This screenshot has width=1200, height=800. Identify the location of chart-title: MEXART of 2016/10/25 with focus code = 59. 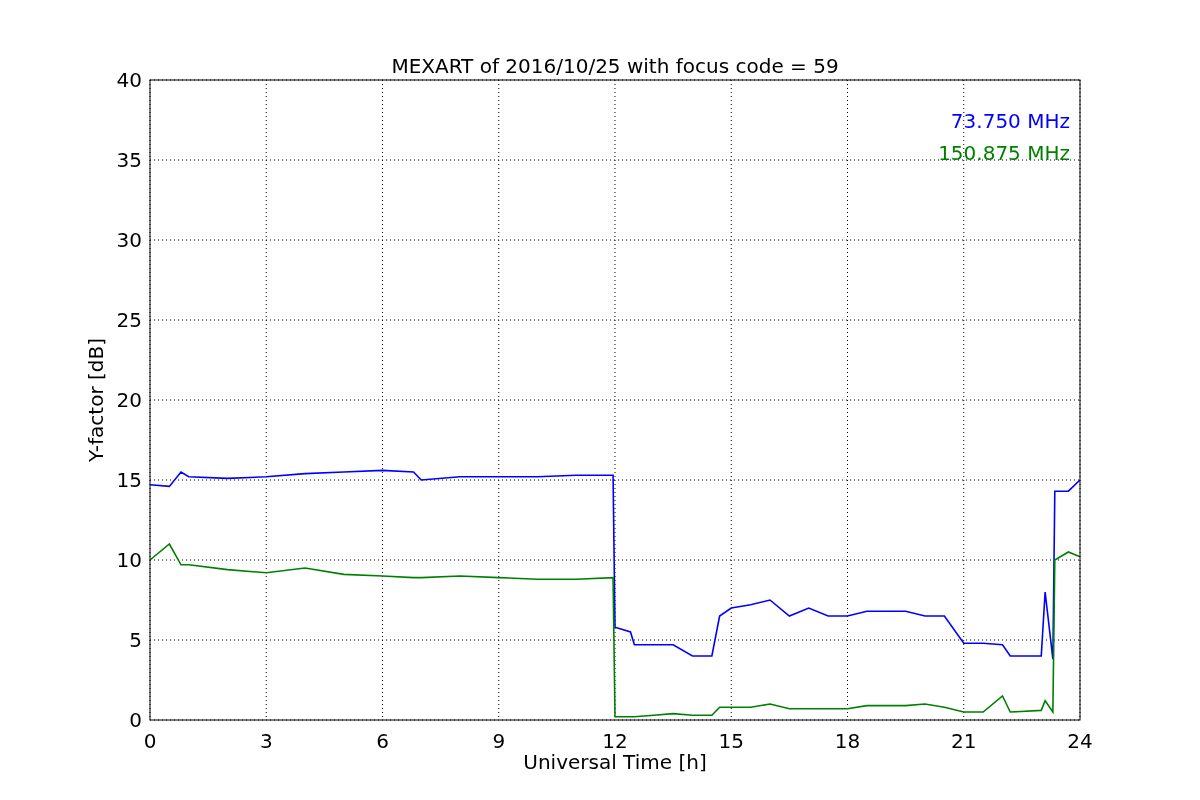
(615, 66).